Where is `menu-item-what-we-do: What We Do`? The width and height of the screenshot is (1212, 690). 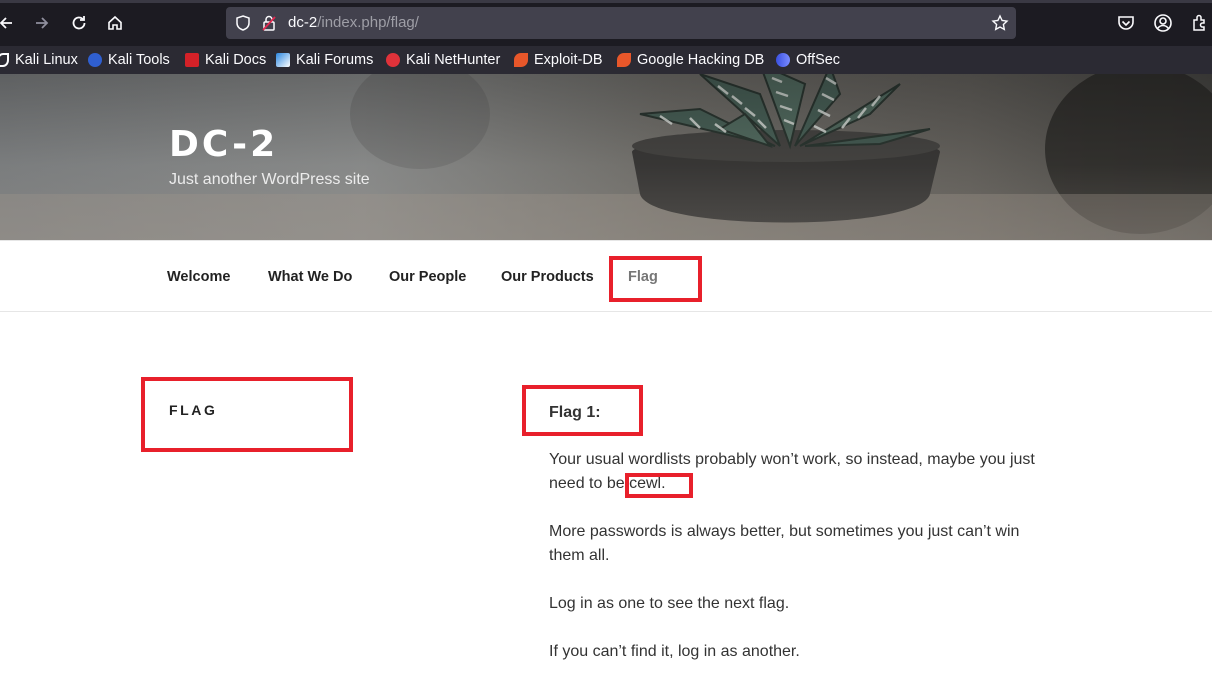
menu-item-what-we-do: What We Do is located at coordinates (310, 277).